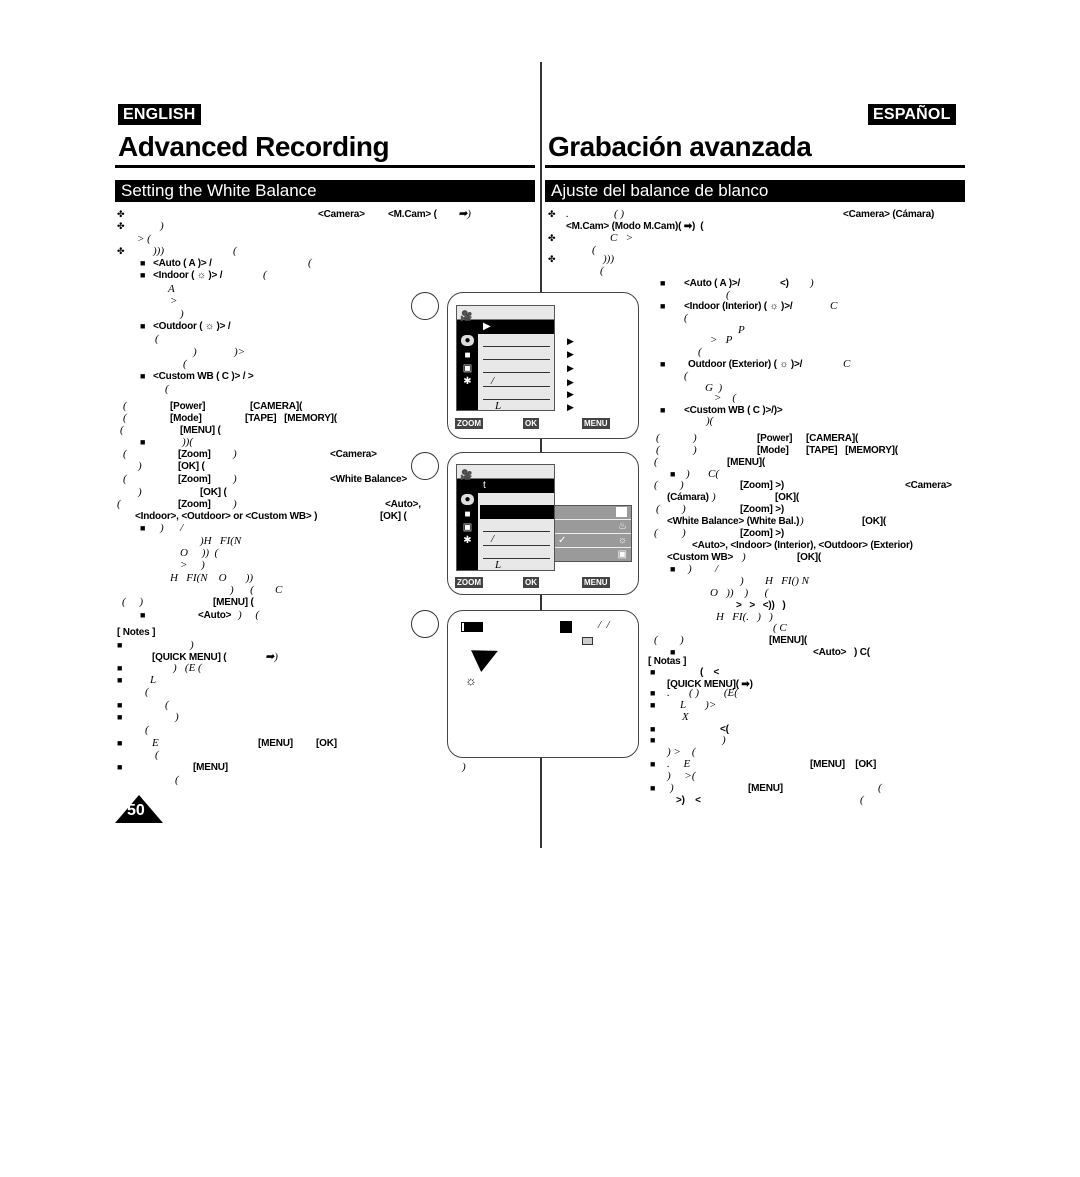  I want to click on text-fragment: <White Balance>, so click(369, 479).